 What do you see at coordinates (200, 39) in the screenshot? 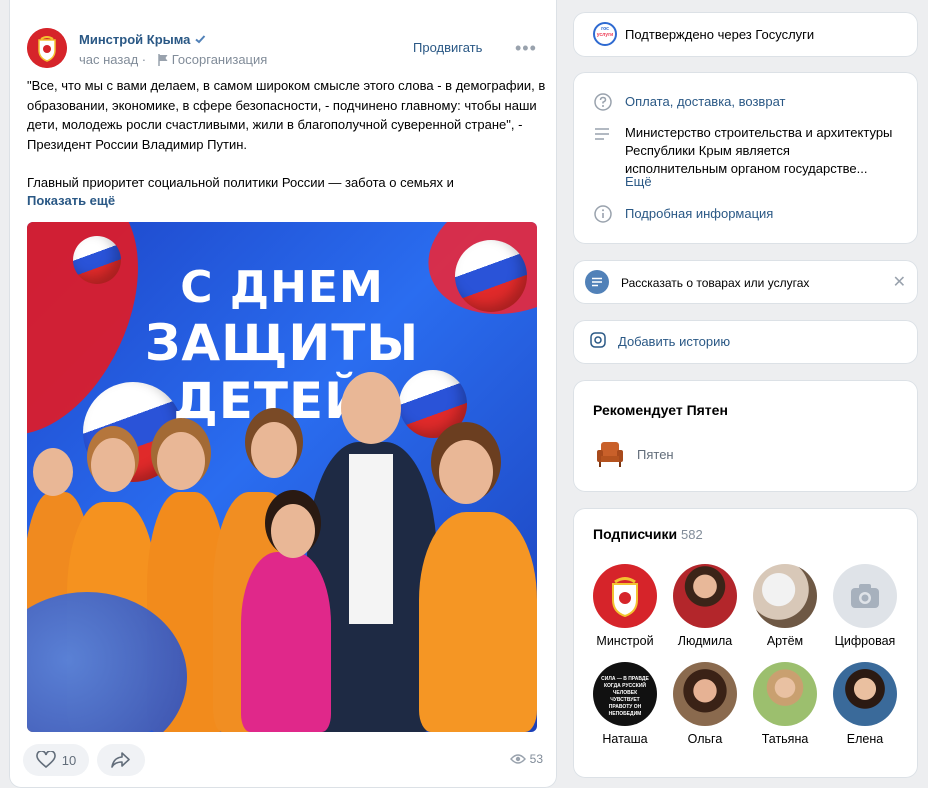
I see `verified-icon` at bounding box center [200, 39].